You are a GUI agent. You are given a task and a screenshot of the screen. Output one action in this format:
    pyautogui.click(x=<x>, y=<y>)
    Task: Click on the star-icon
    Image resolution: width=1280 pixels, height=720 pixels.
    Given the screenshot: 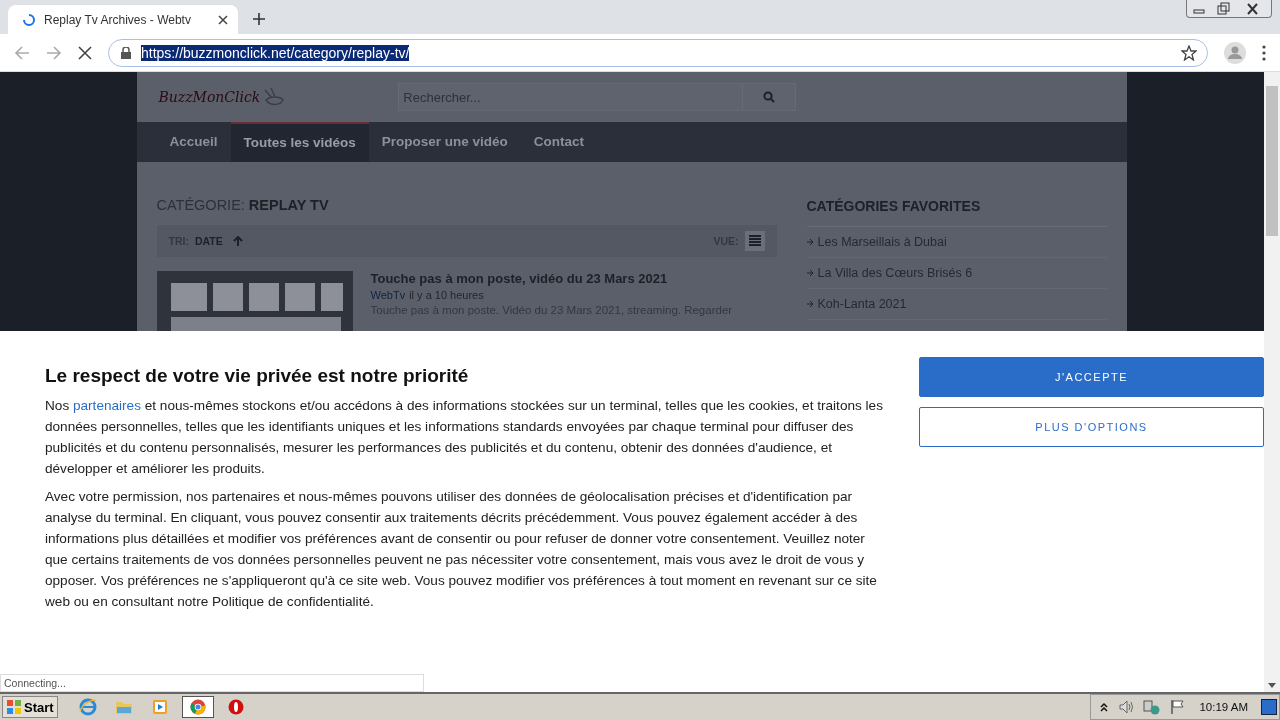 What is the action you would take?
    pyautogui.click(x=1189, y=52)
    